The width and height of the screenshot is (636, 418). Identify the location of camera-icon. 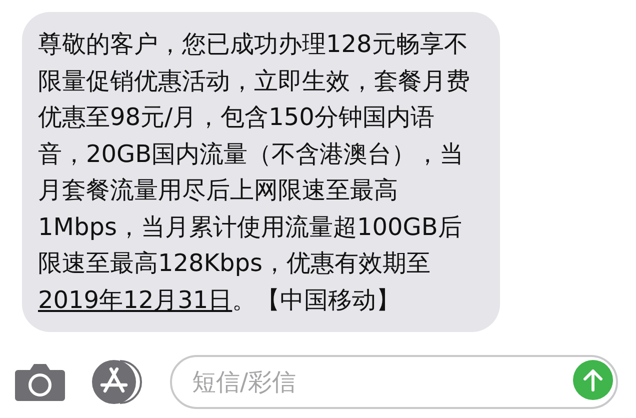
(40, 382).